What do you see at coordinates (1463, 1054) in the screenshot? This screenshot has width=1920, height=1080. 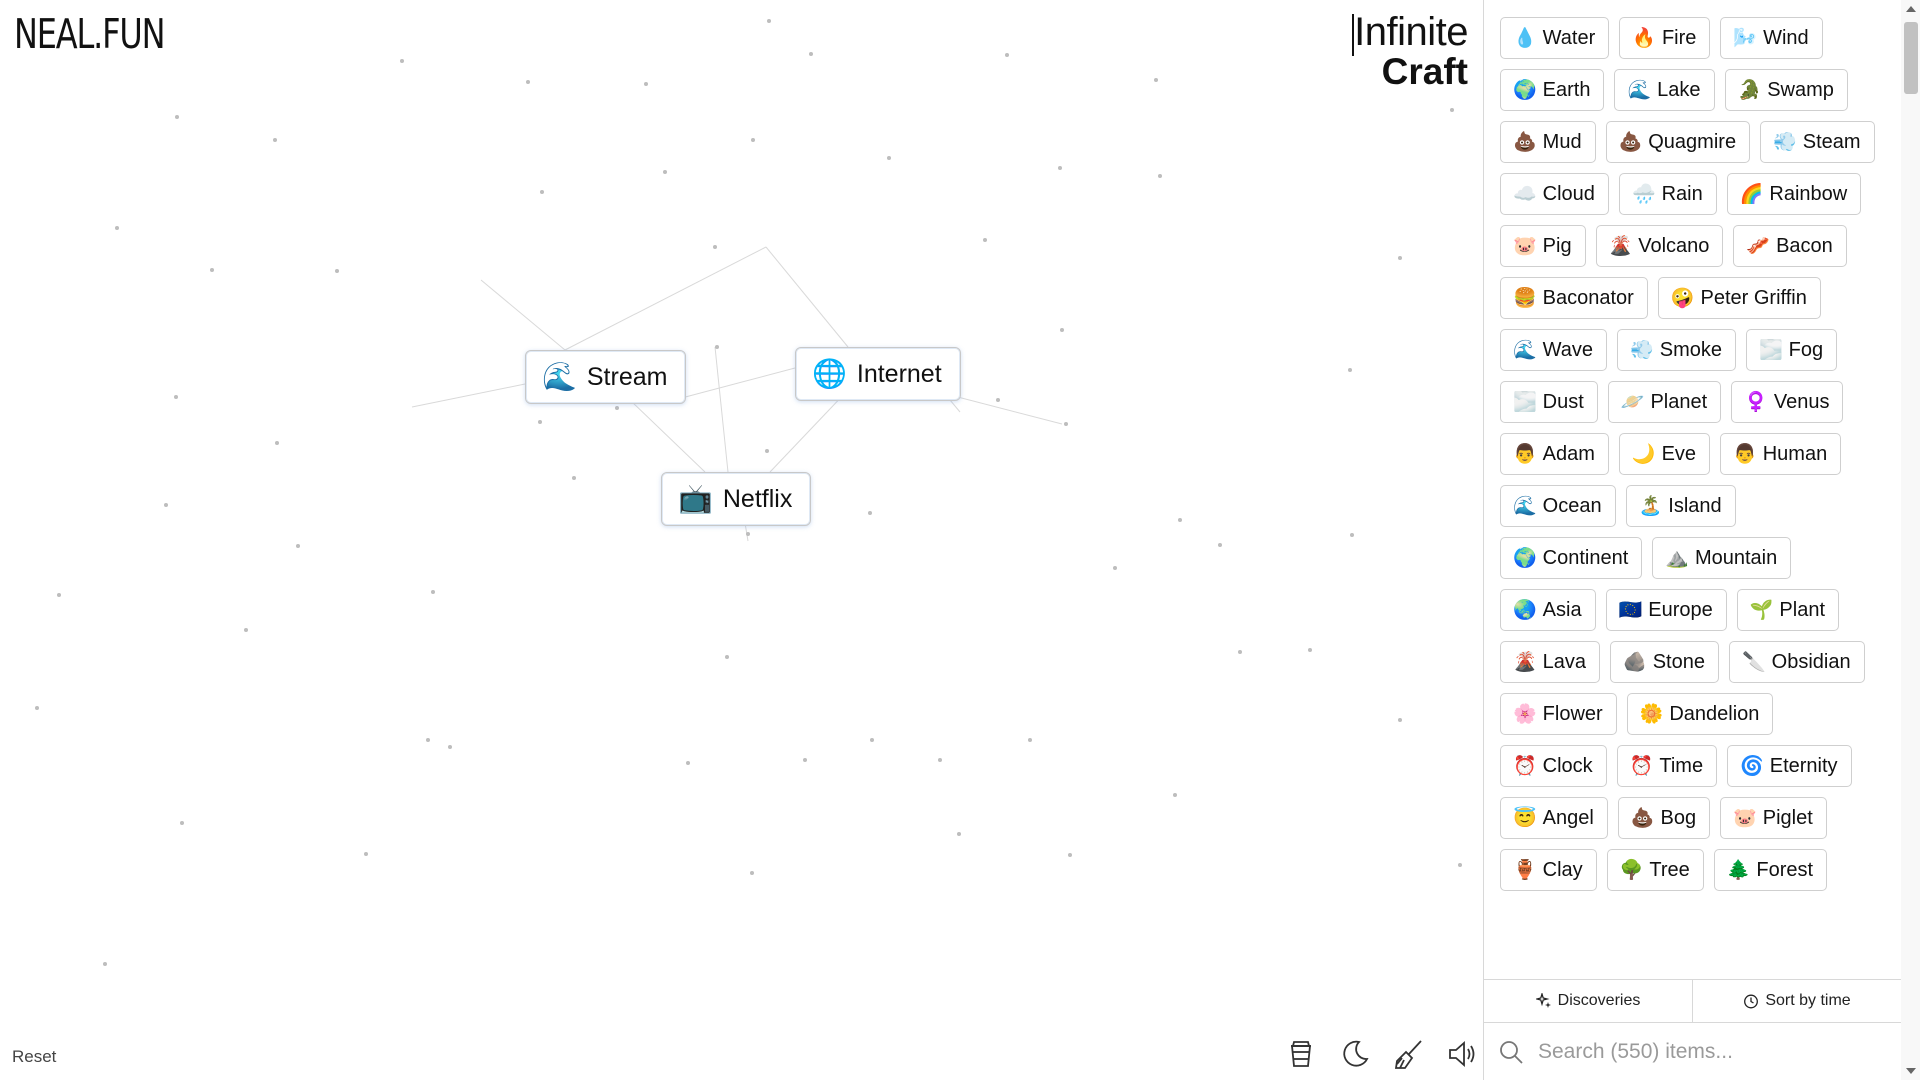 I see `speaker-icon` at bounding box center [1463, 1054].